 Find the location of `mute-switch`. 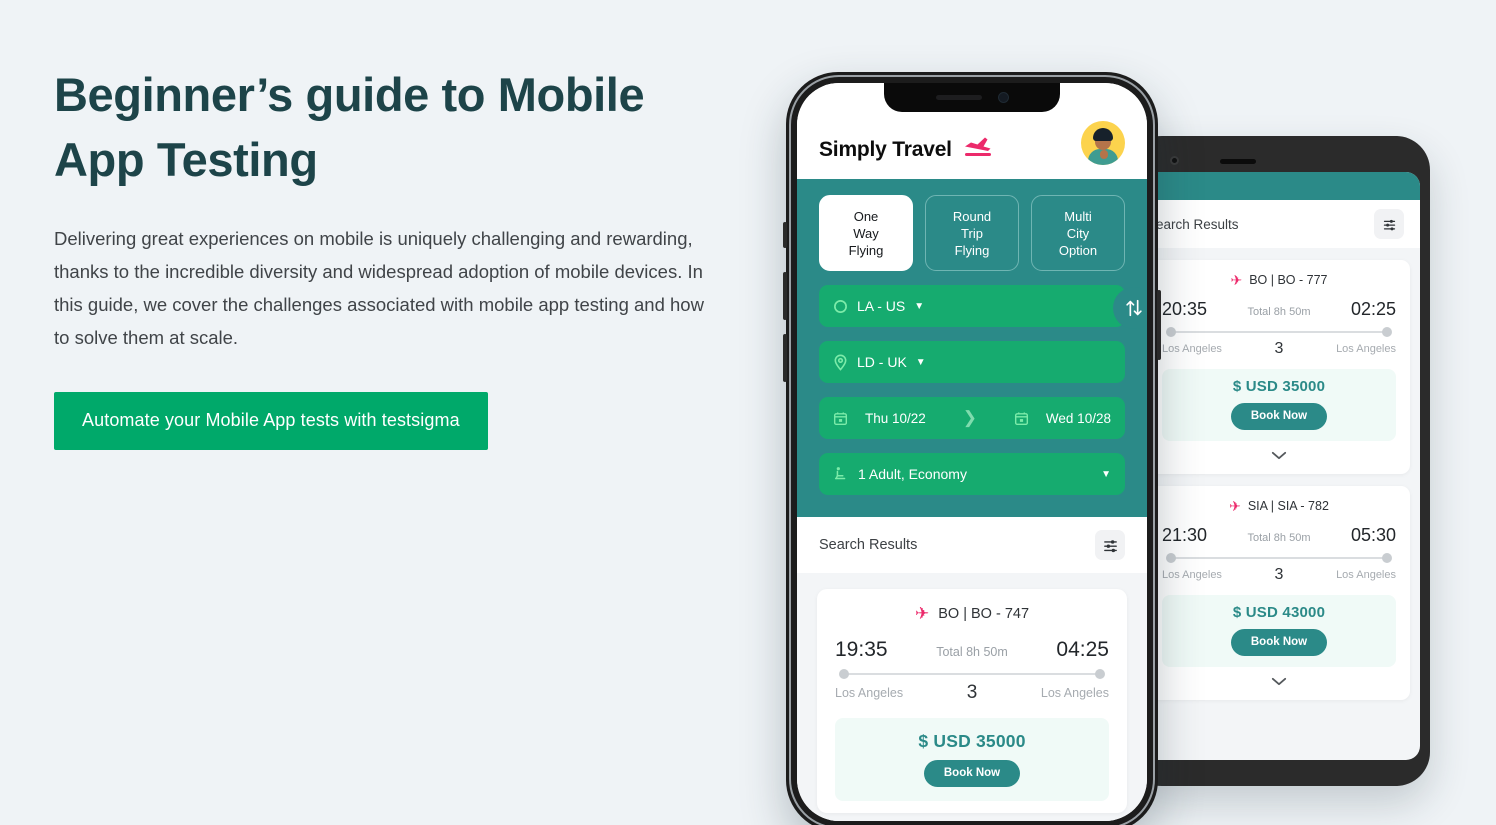

mute-switch is located at coordinates (785, 235).